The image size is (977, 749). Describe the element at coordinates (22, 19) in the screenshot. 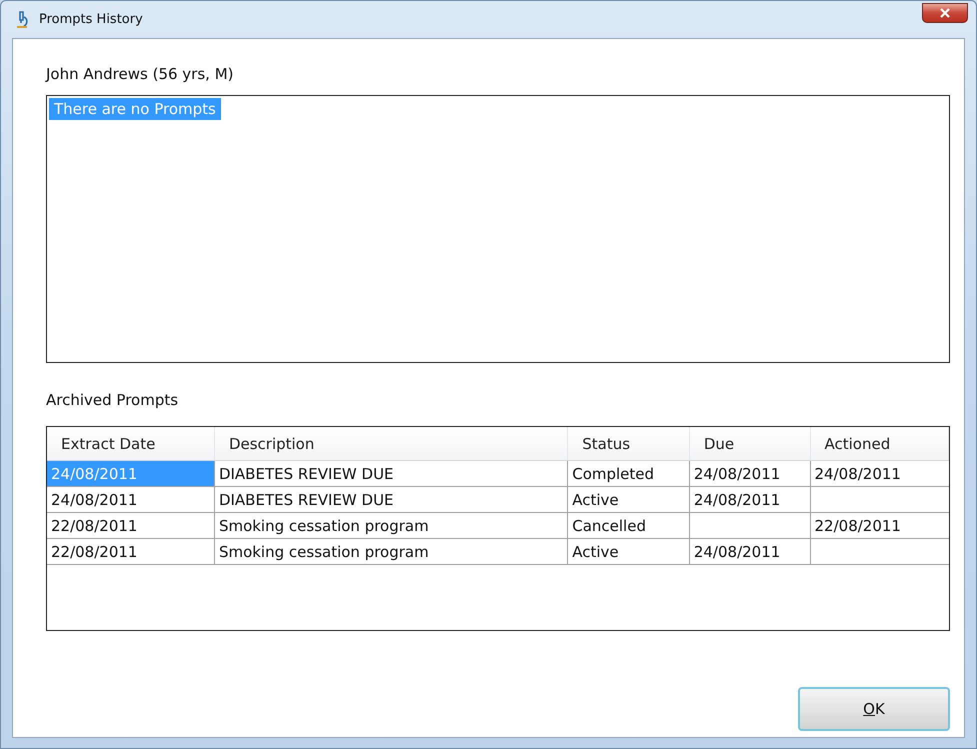

I see `microscope-icon` at that location.